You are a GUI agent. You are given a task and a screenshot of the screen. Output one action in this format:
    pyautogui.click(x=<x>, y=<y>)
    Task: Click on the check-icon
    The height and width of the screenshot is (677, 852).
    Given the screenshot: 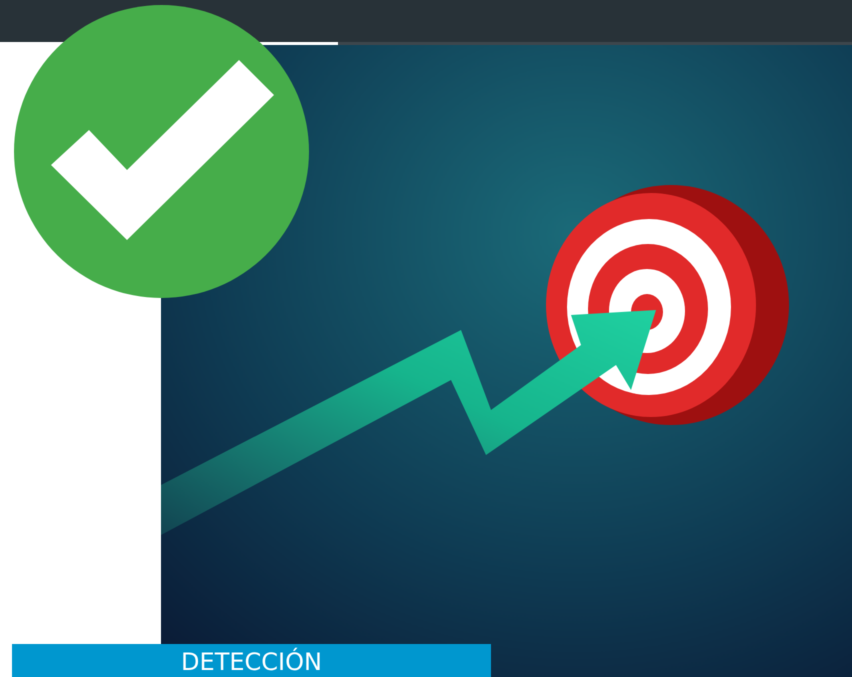 What is the action you would take?
    pyautogui.click(x=161, y=151)
    